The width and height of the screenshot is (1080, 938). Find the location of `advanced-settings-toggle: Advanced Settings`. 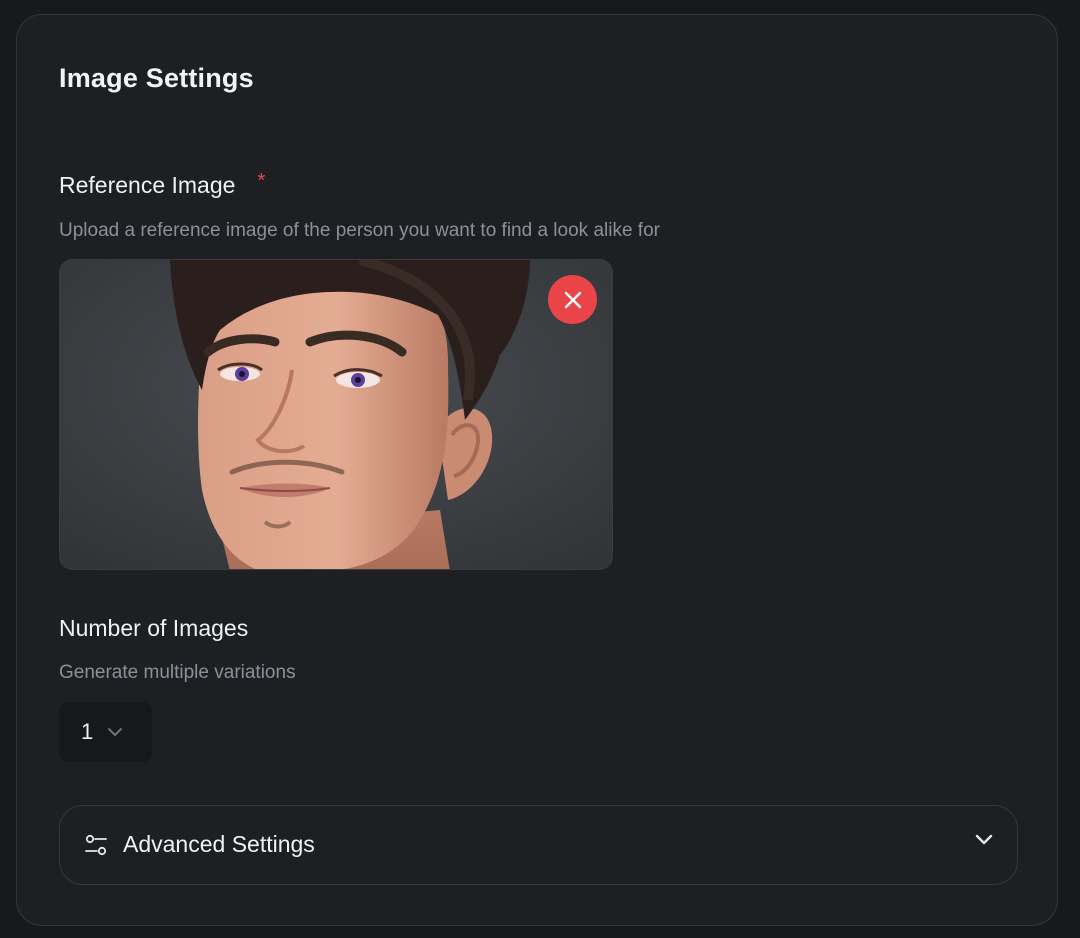

advanced-settings-toggle: Advanced Settings is located at coordinates (538, 845).